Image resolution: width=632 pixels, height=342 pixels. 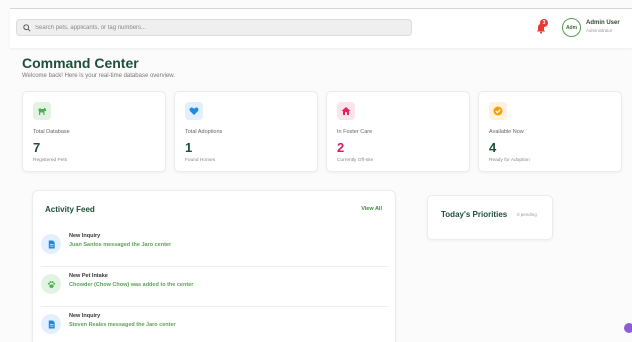 I want to click on feed-item-description: Steven Reales messaged the Jaro center, so click(x=122, y=325).